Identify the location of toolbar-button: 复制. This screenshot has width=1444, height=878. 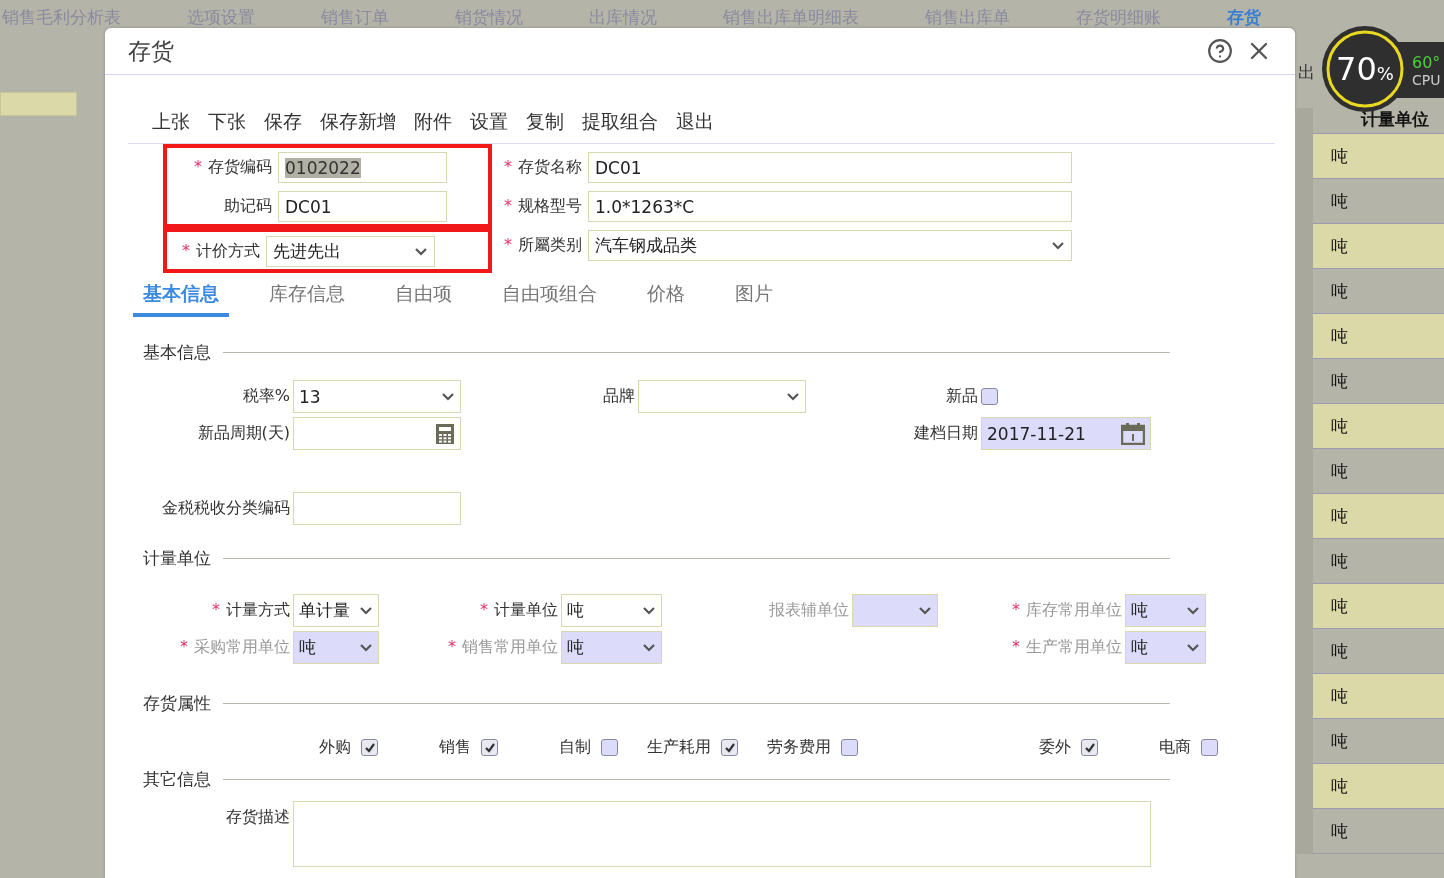
(545, 122).